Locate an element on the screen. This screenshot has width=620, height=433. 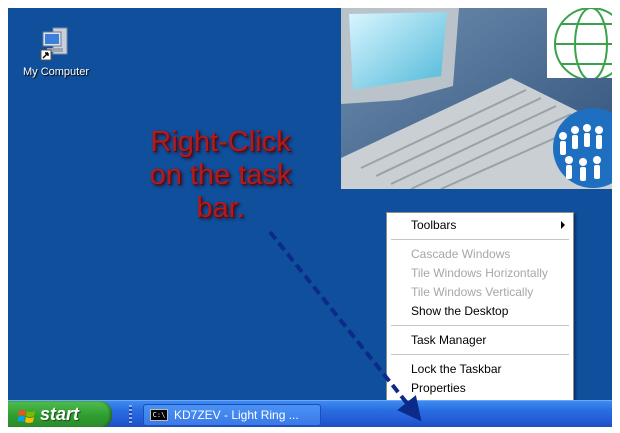
menu-item-show-desktop: Show the Desktop is located at coordinates (480, 311).